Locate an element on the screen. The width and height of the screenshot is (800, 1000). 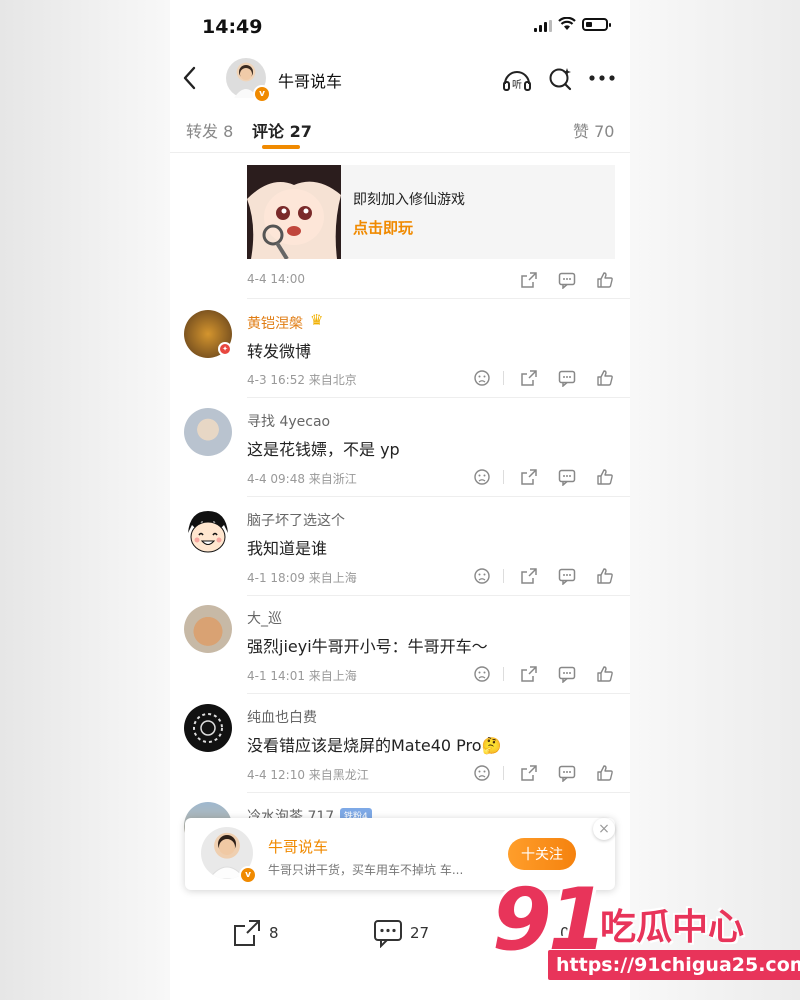
wifi-icon is located at coordinates (567, 23).